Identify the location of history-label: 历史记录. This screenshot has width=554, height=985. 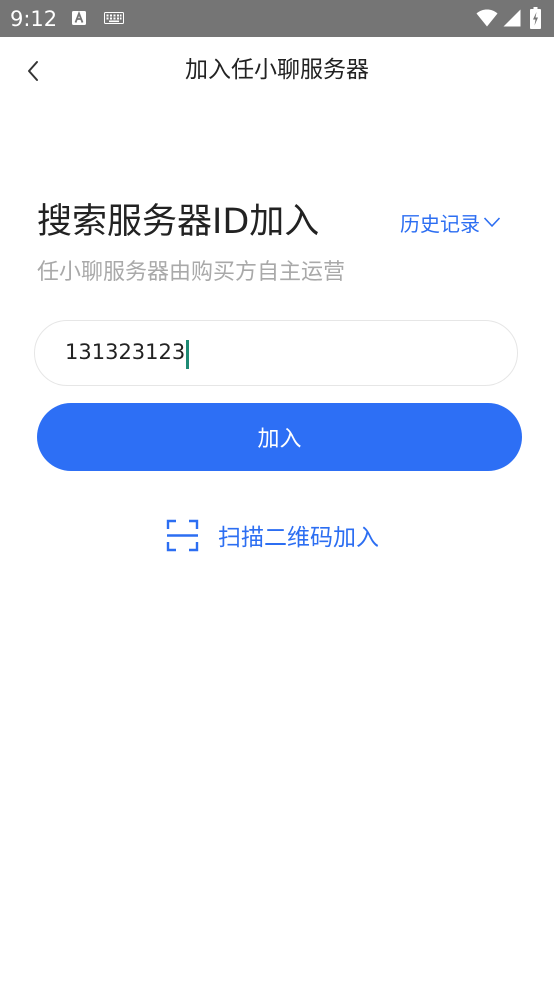
(440, 223).